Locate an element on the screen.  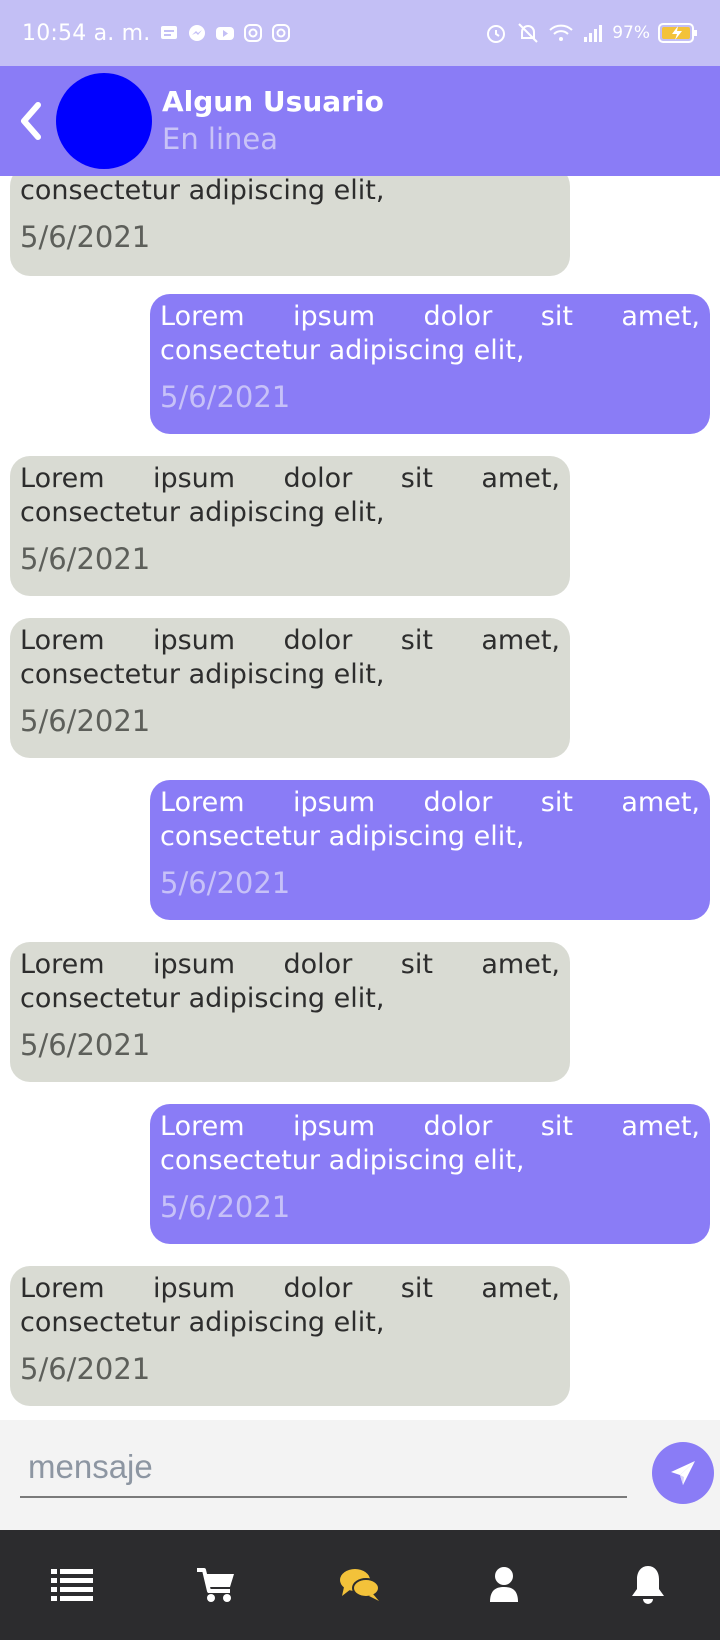
bottom-nav is located at coordinates (360, 1585).